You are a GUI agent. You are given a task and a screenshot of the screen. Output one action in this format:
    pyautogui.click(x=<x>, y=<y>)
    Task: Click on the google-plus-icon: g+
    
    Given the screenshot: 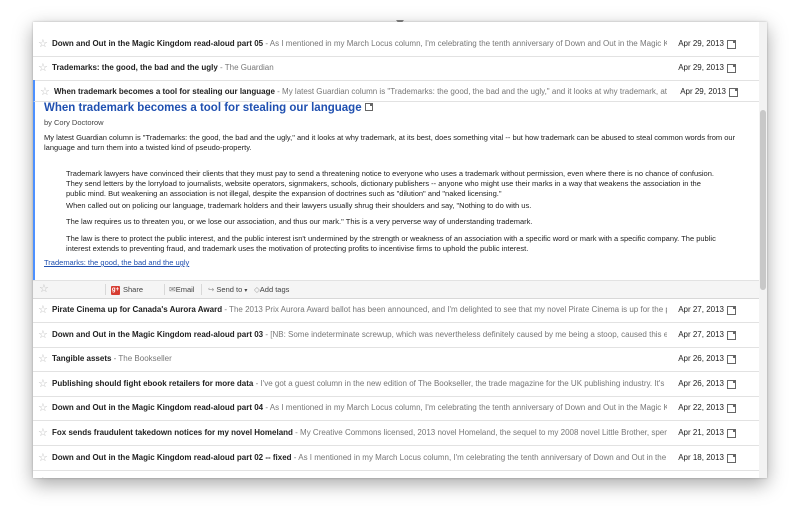 What is the action you would take?
    pyautogui.click(x=115, y=290)
    